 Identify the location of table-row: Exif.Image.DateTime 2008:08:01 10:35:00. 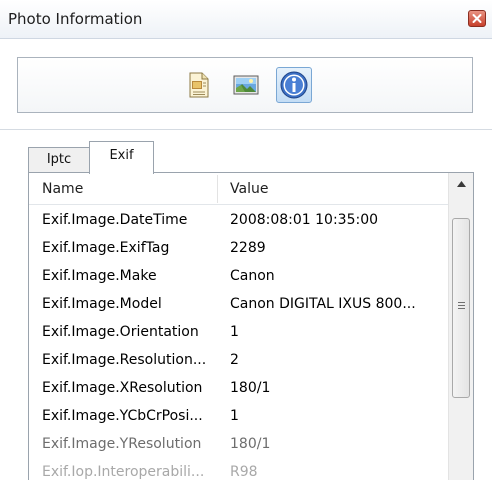
(239, 221).